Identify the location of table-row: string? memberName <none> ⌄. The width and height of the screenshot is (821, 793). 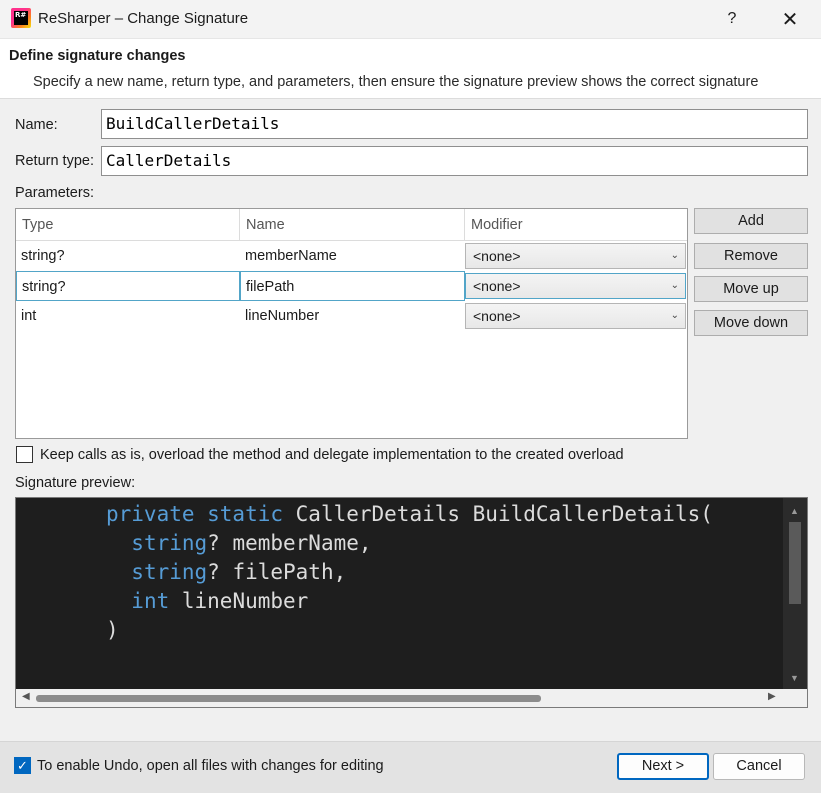
(351, 256).